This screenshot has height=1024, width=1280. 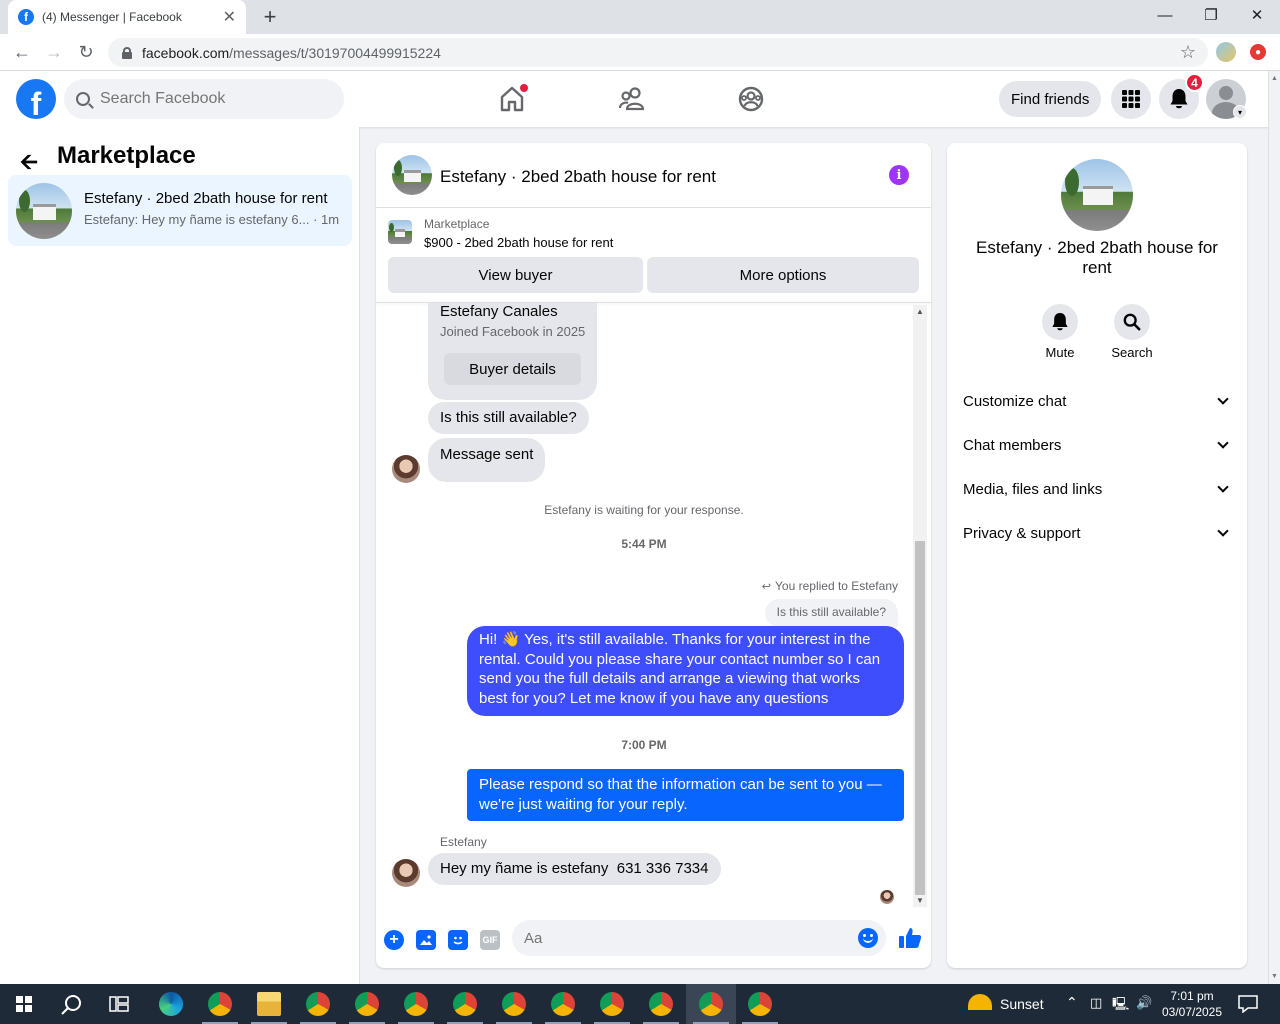 I want to click on emoji-icon, so click(x=868, y=938).